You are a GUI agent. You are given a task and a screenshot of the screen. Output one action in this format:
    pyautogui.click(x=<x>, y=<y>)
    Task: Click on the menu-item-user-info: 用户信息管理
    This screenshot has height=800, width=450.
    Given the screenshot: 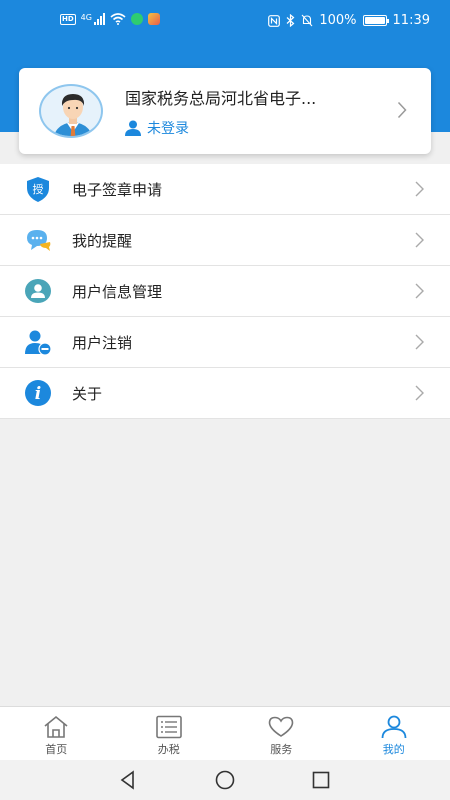 What is the action you would take?
    pyautogui.click(x=225, y=291)
    